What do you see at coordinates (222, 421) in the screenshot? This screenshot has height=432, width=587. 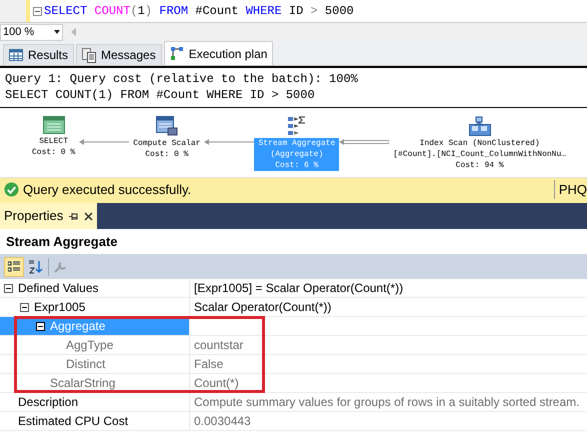 I see `property-value: 0.0030443` at bounding box center [222, 421].